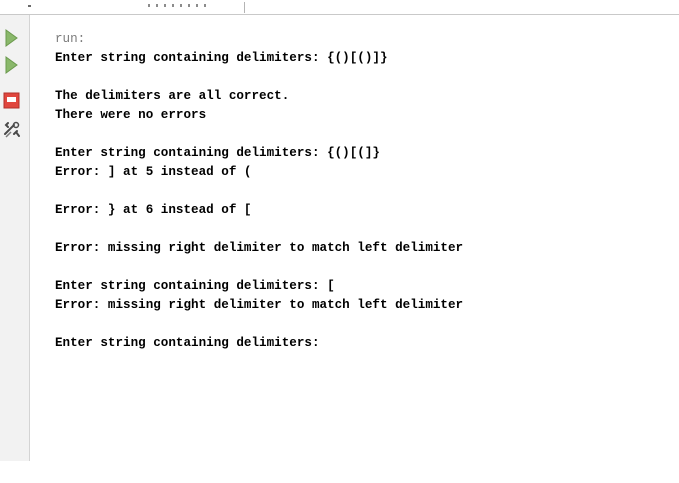 Image resolution: width=679 pixels, height=483 pixels. Describe the element at coordinates (339, 472) in the screenshot. I see `bottom-area` at that location.